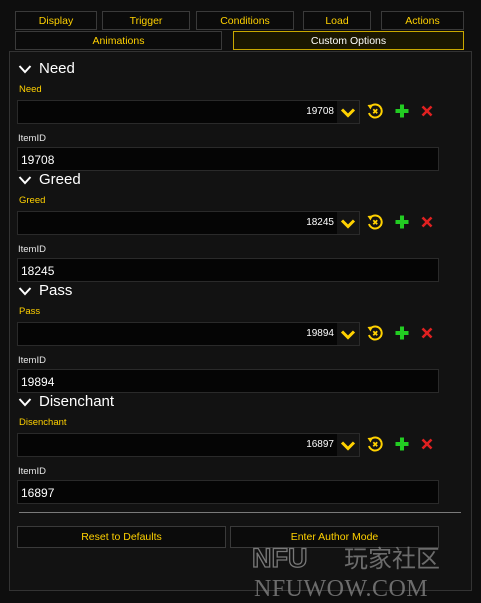  Describe the element at coordinates (188, 112) in the screenshot. I see `value-dropdown: 19708` at that location.